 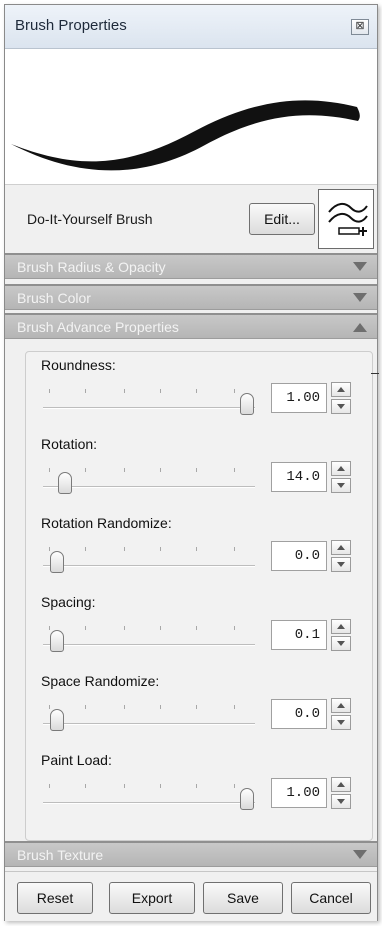 I want to click on brush-stroke-preview, so click(x=191, y=117).